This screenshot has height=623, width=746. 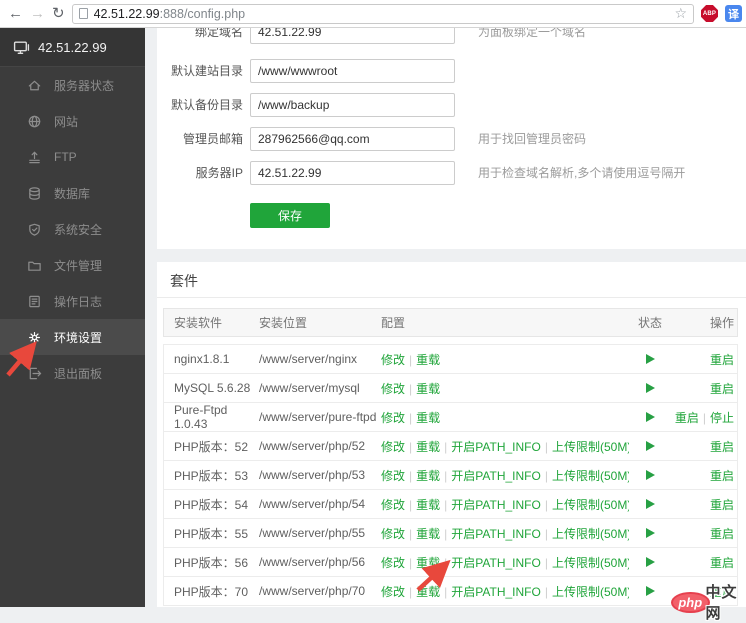 I want to click on install-path: /www/server/php/52, so click(x=312, y=446).